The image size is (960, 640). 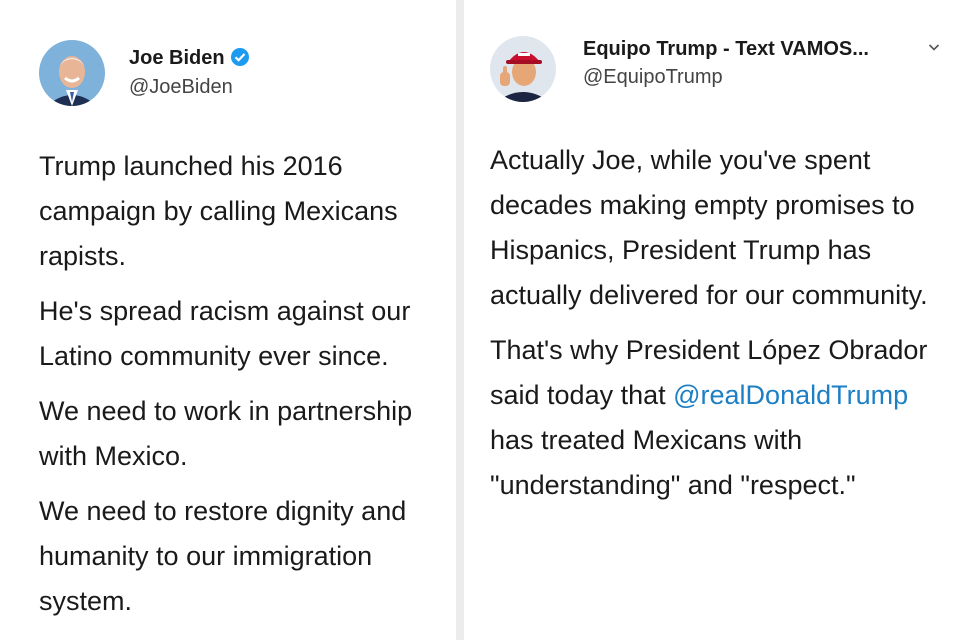 What do you see at coordinates (240, 60) in the screenshot?
I see `verified-badge-icon` at bounding box center [240, 60].